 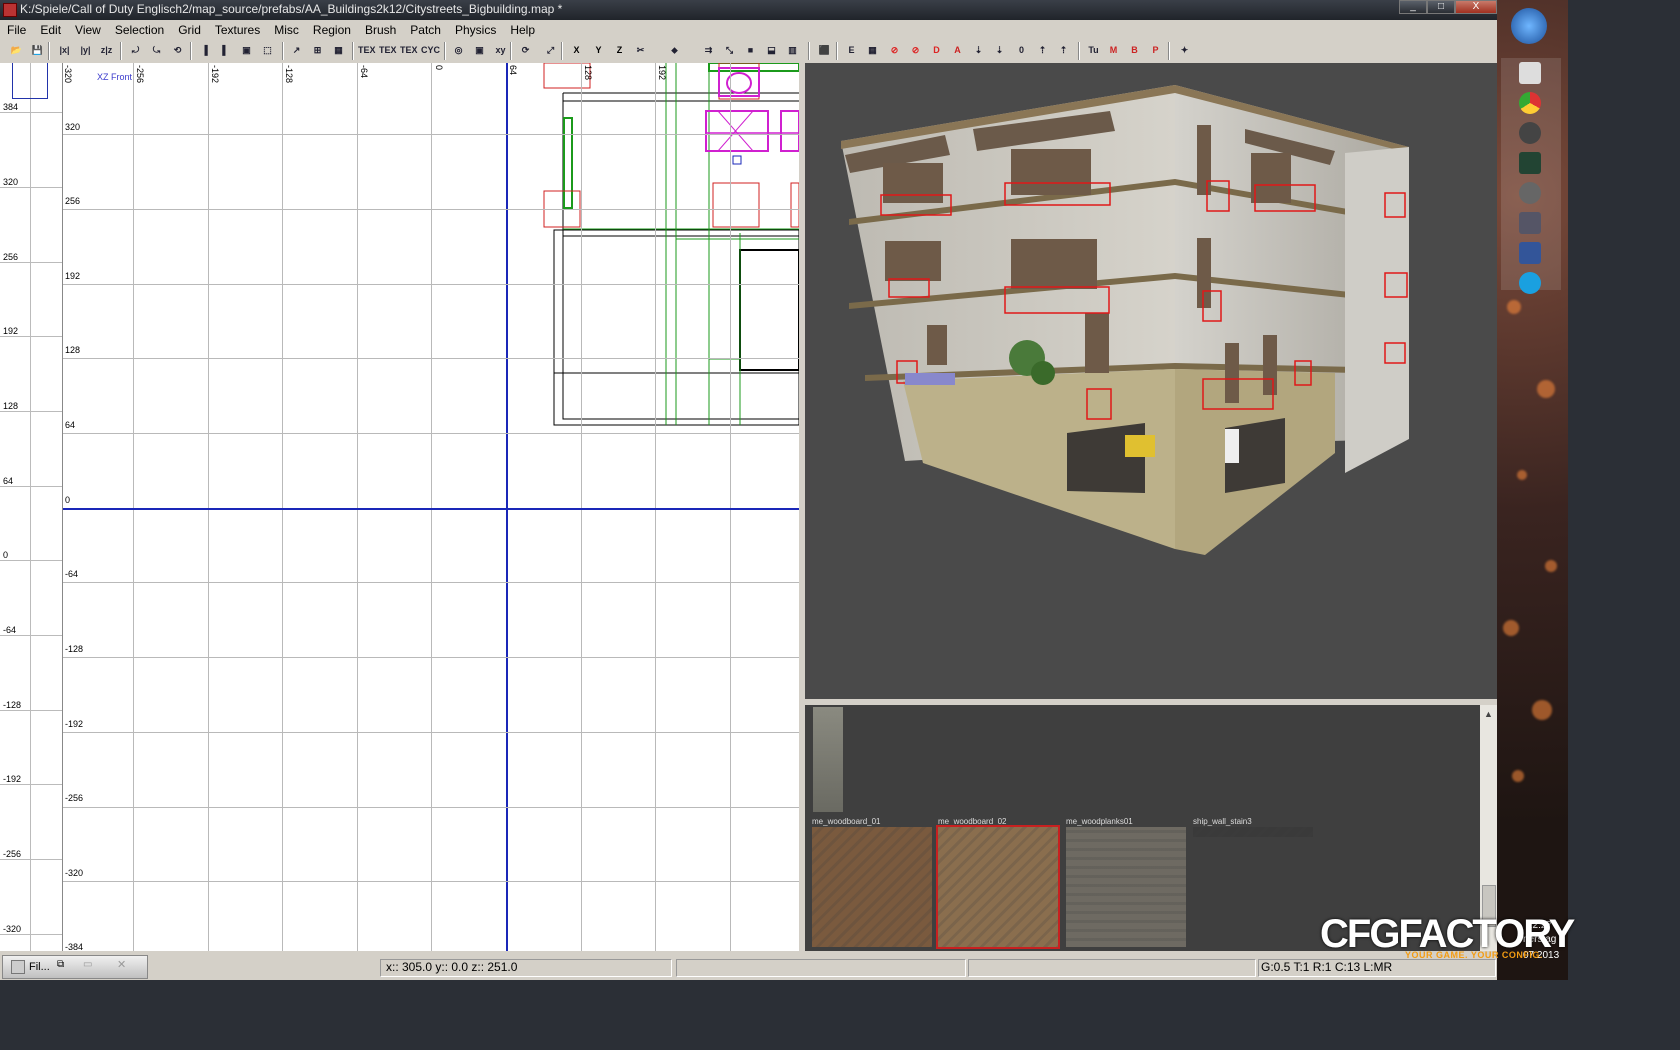 What do you see at coordinates (64, 50) in the screenshot?
I see `flip-x-icon: |x|` at bounding box center [64, 50].